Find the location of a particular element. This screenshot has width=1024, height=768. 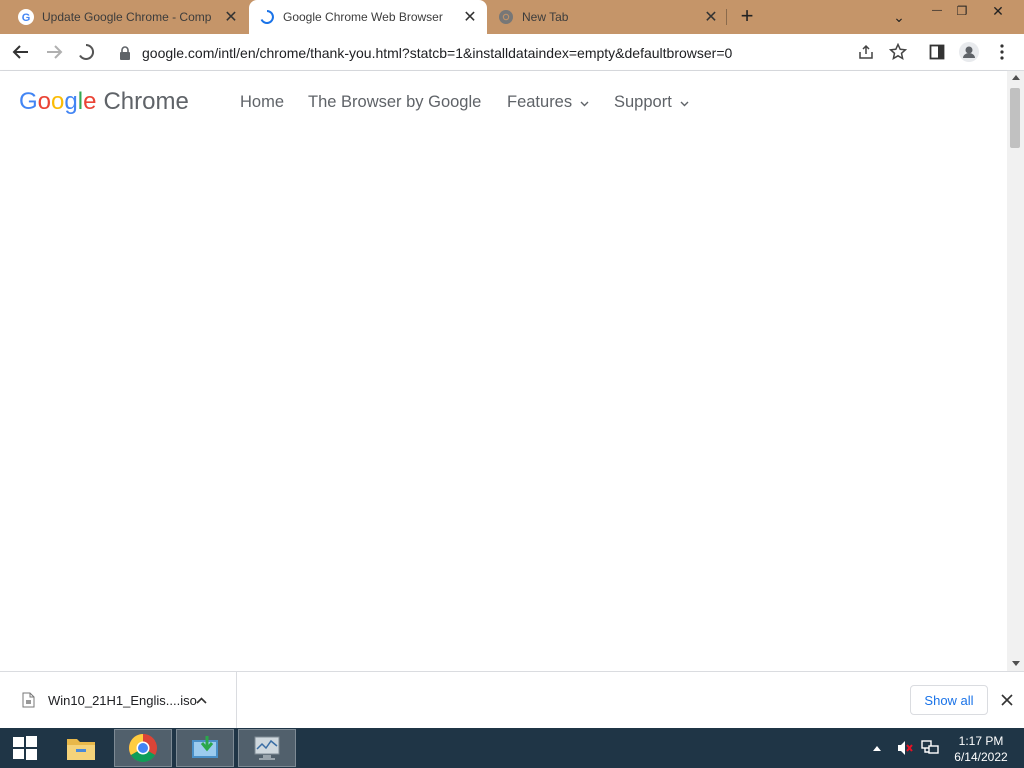

nav-support: Support is located at coordinates (651, 102).